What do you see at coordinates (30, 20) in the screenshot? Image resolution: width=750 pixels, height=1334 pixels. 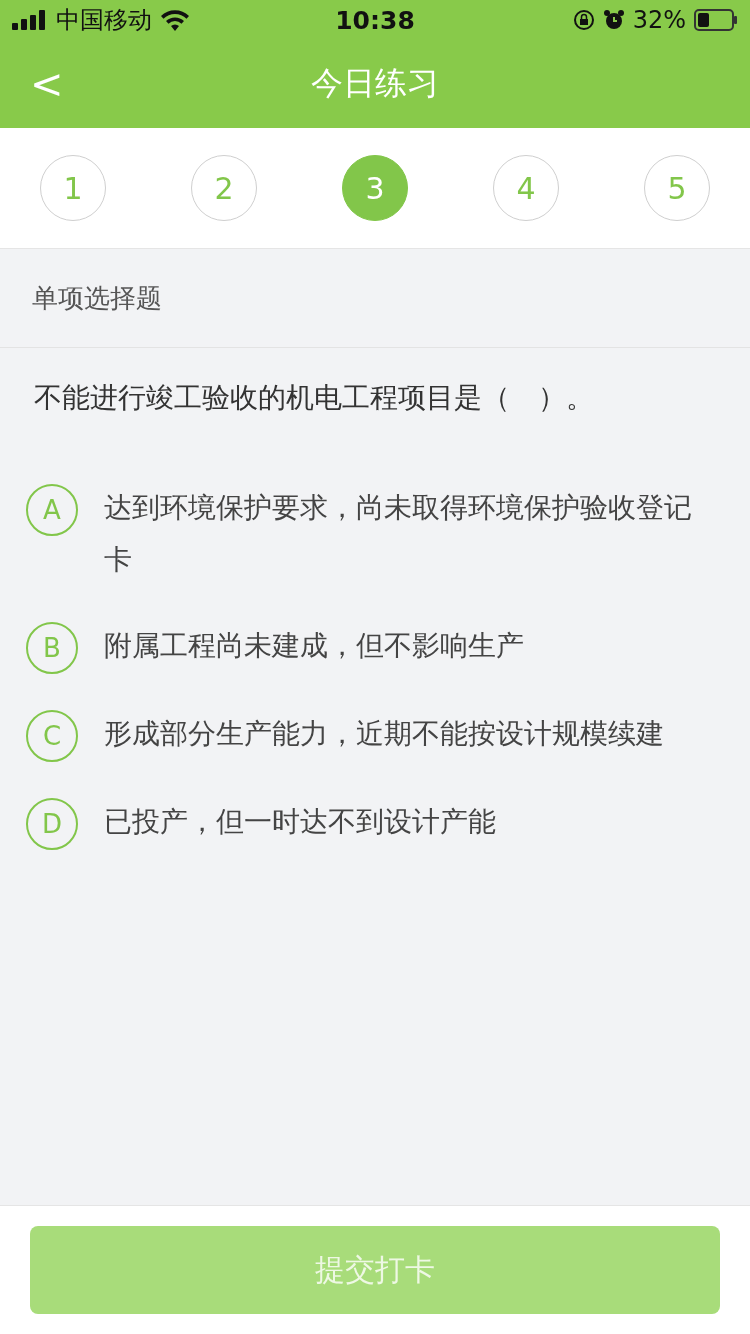 I see `signal-icon` at bounding box center [30, 20].